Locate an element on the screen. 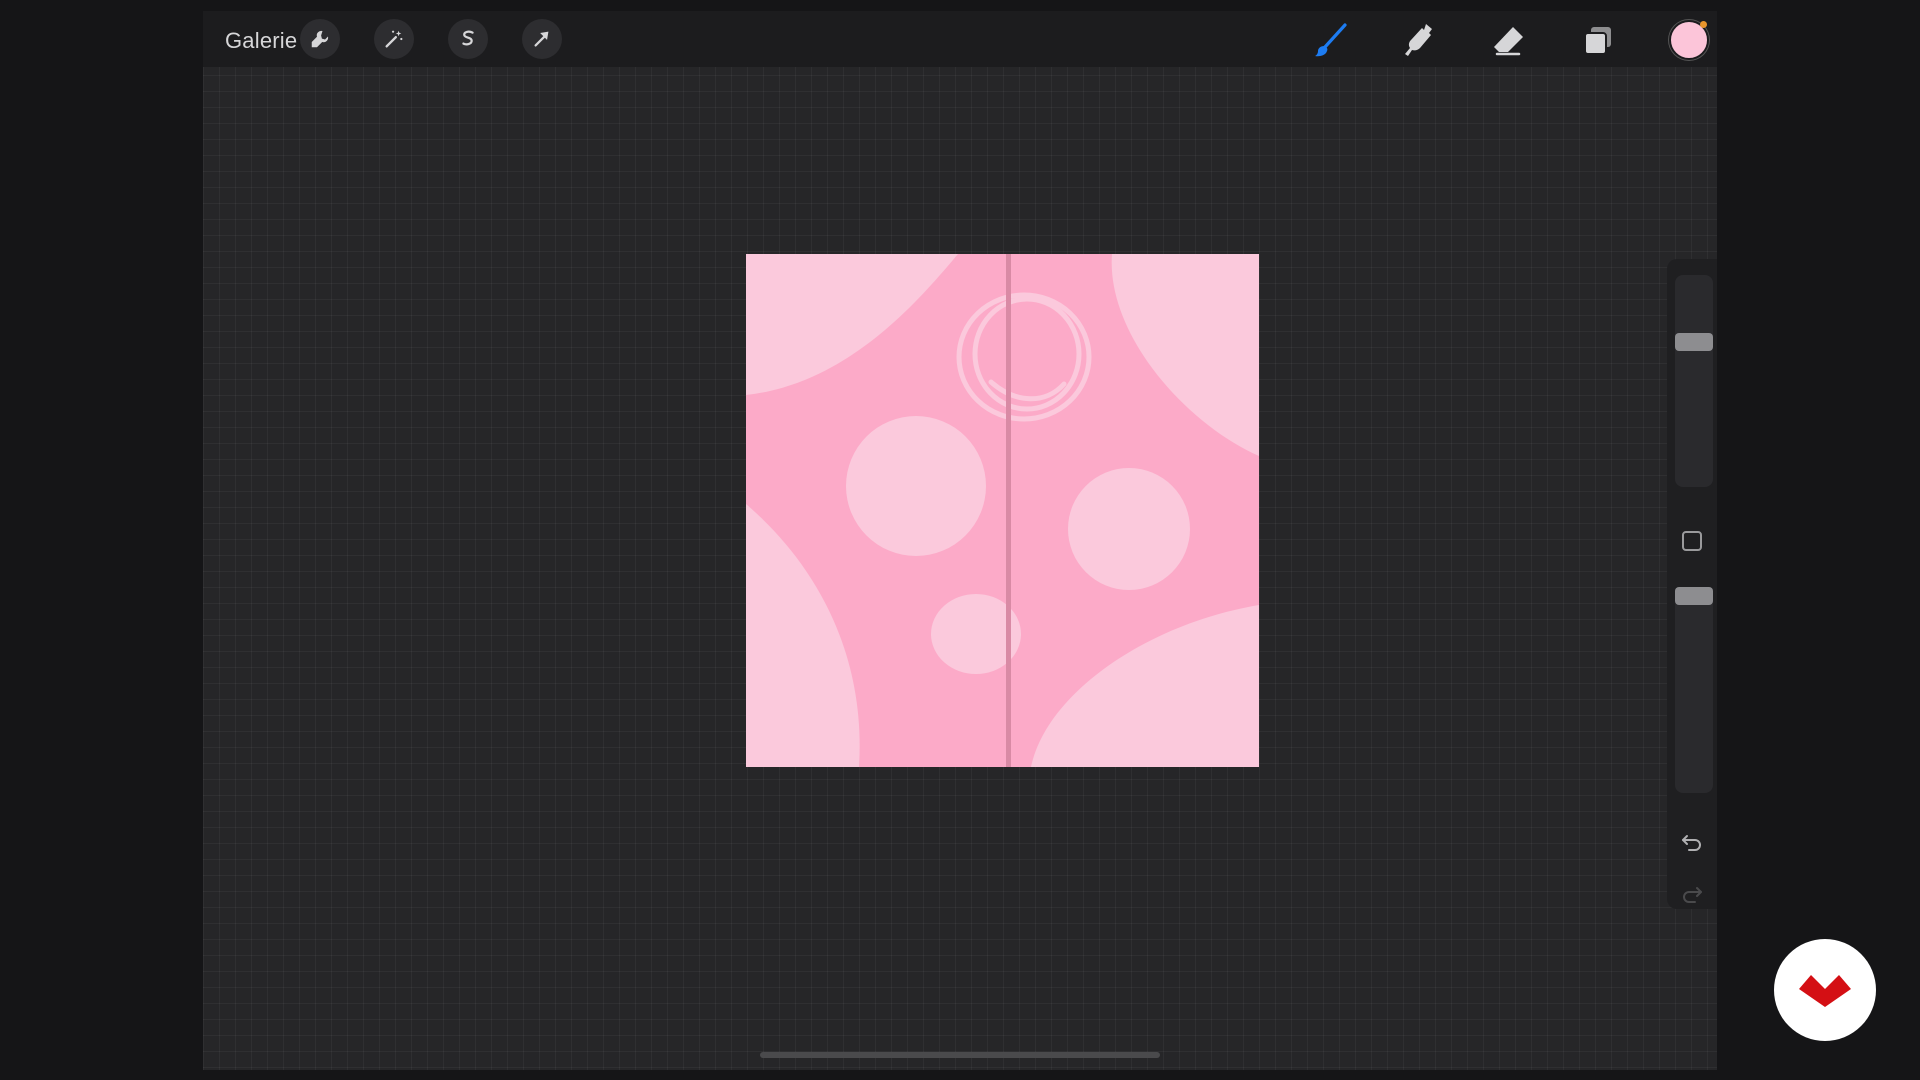 This screenshot has height=1080, width=1920. selection-button is located at coordinates (468, 39).